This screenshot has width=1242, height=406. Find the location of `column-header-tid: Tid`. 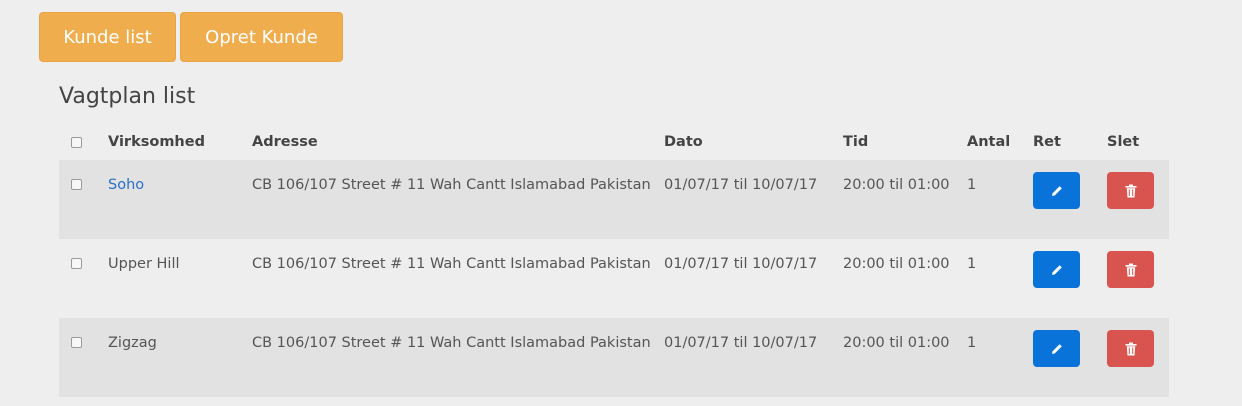

column-header-tid: Tid is located at coordinates (856, 142).